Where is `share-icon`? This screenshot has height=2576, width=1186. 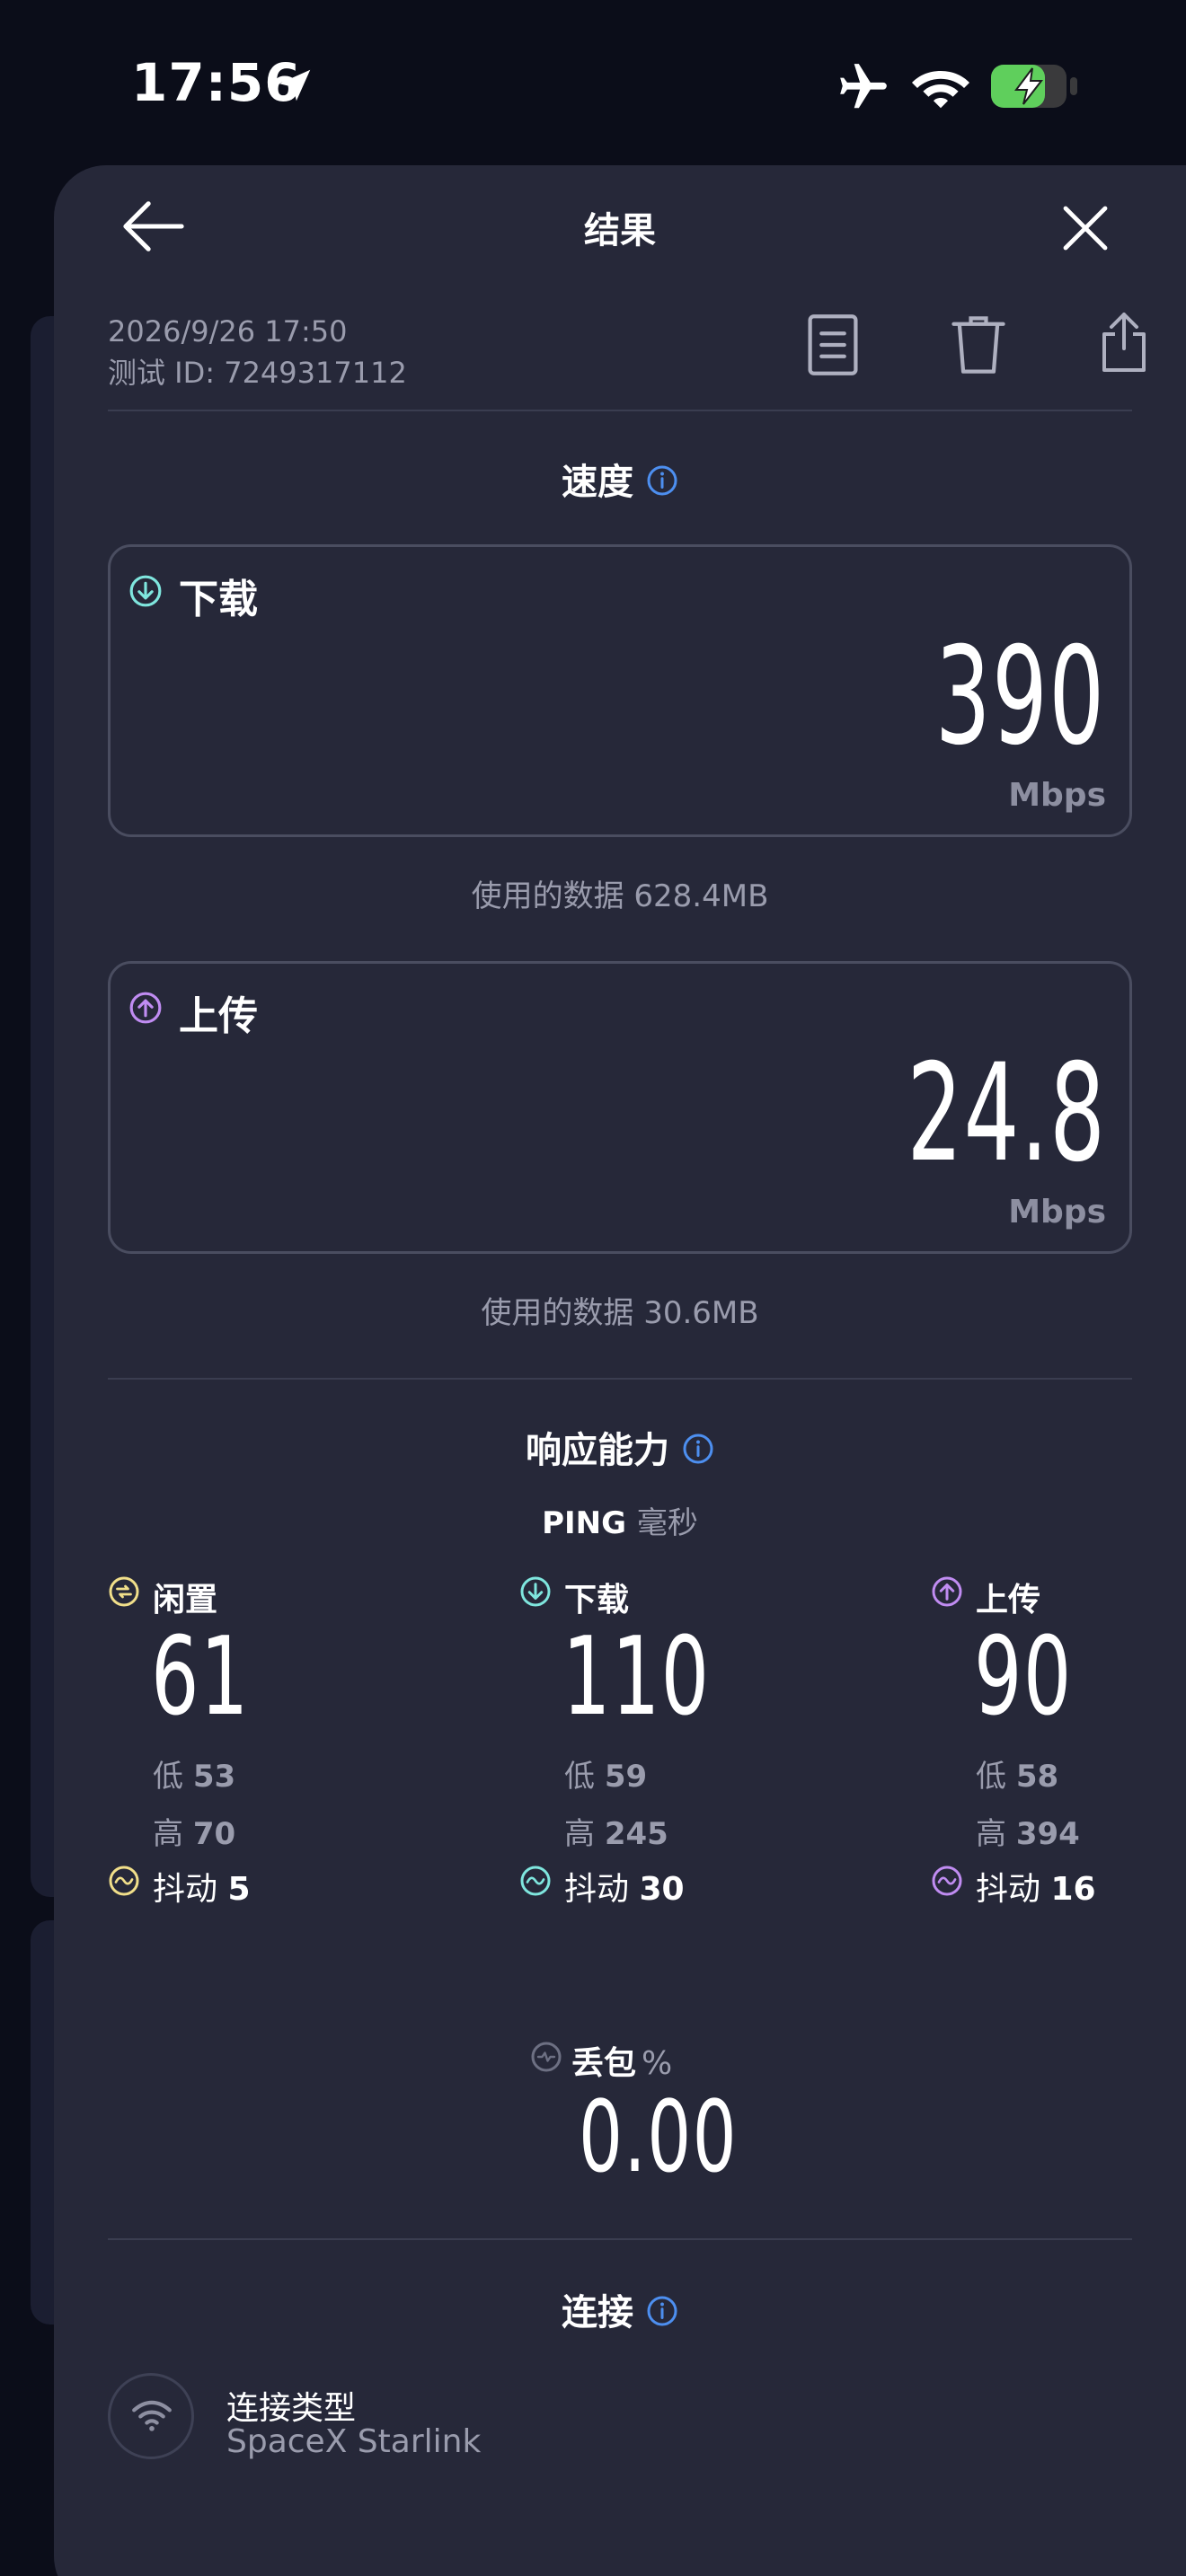 share-icon is located at coordinates (1124, 341).